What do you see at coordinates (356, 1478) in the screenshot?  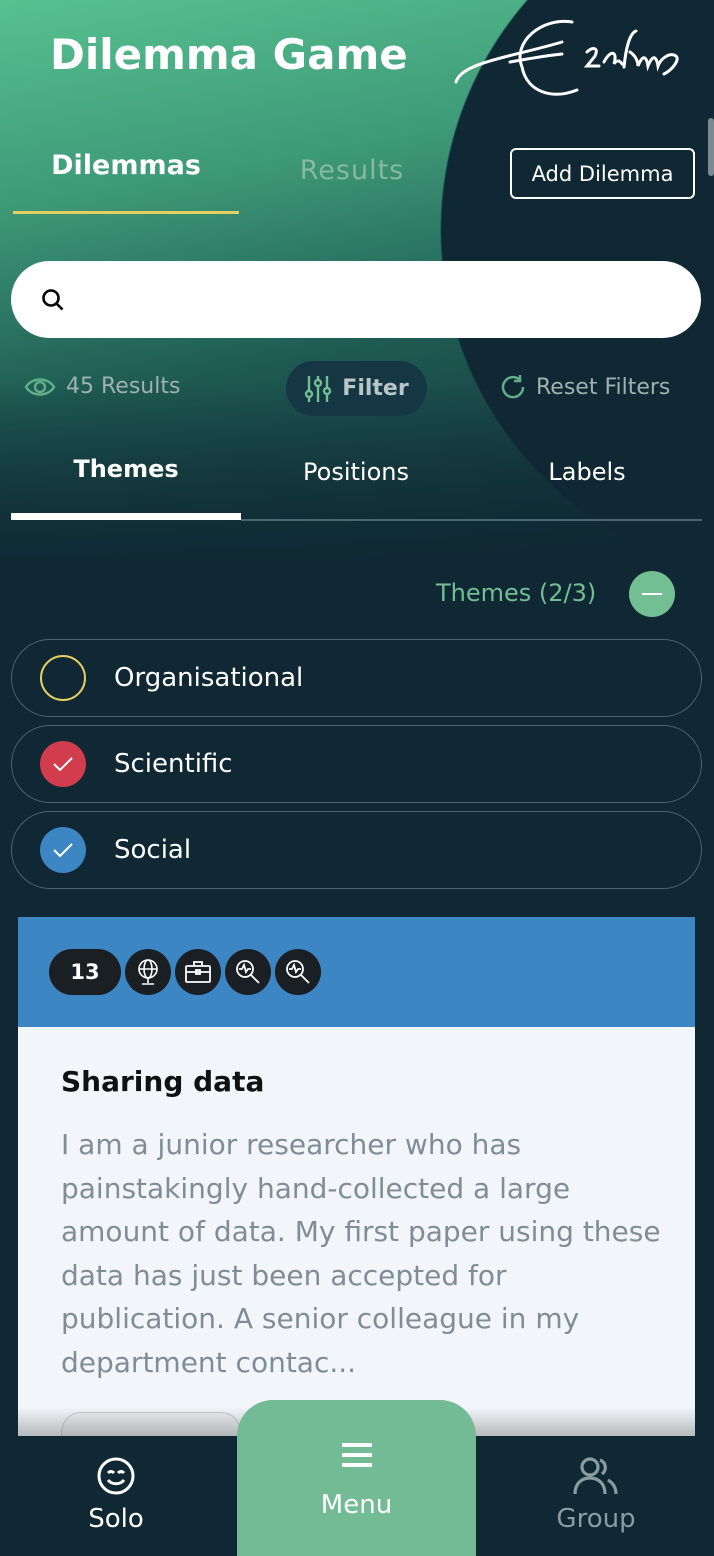 I see `nav-menu: Menu` at bounding box center [356, 1478].